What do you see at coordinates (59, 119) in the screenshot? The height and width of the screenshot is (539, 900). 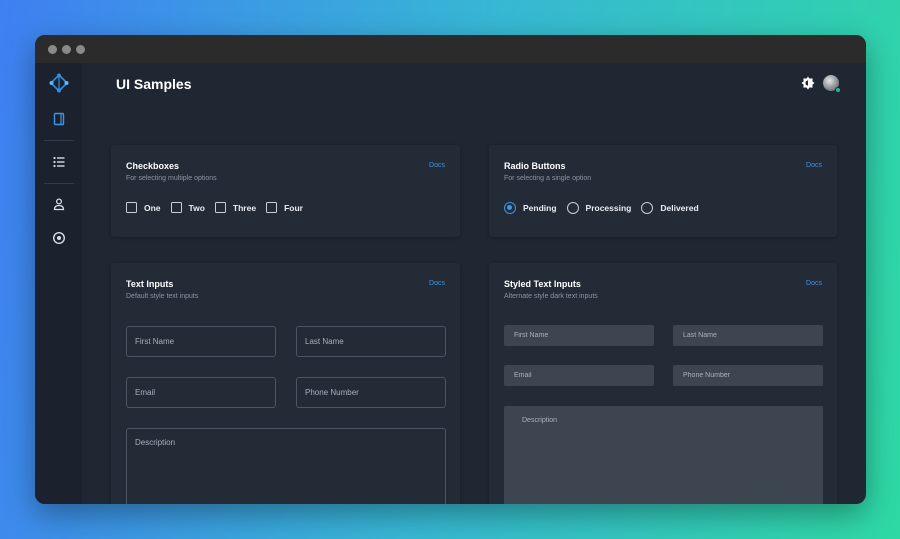 I see `tablet-icon` at bounding box center [59, 119].